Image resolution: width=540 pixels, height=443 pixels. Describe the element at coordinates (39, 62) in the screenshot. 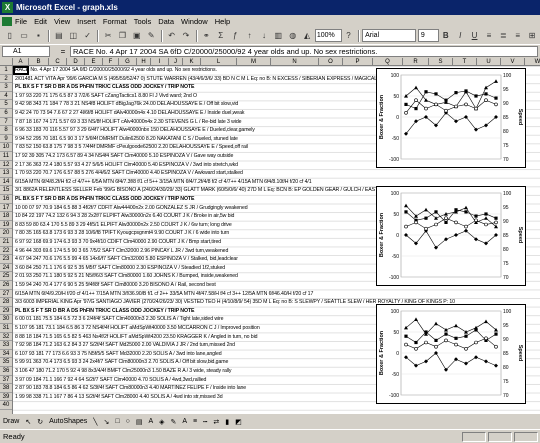

I see `column-header: B` at that location.